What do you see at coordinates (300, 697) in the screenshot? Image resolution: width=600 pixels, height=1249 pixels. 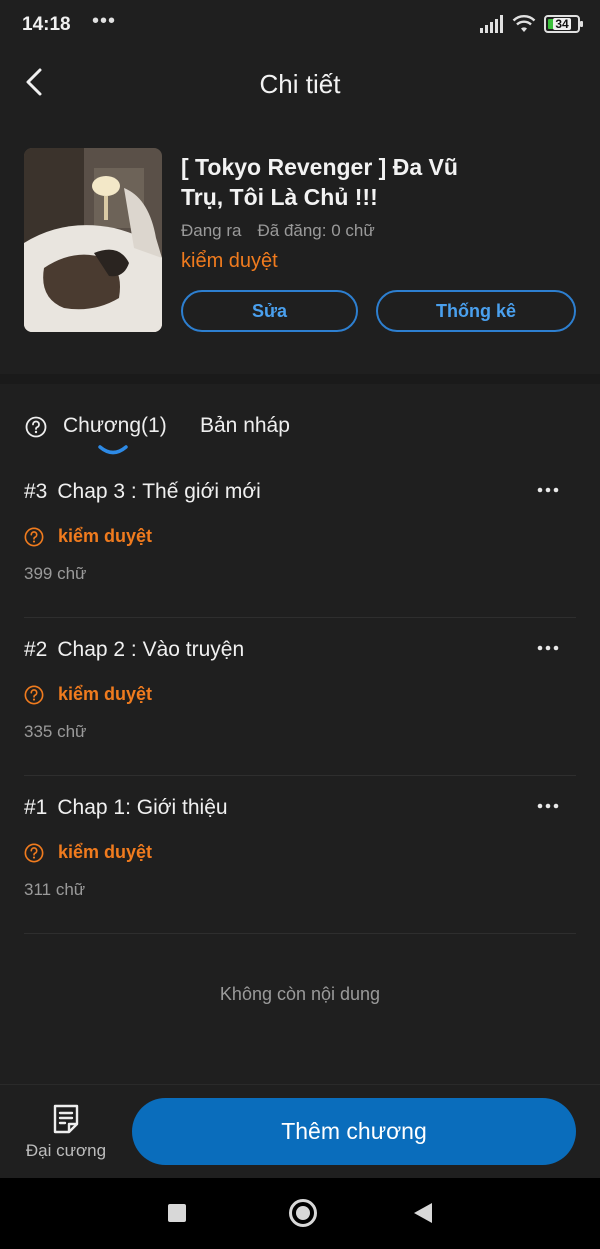 I see `chapter-item: #2 Chap 2 : Vào truyện kiểm duyệt 335 chữ` at bounding box center [300, 697].